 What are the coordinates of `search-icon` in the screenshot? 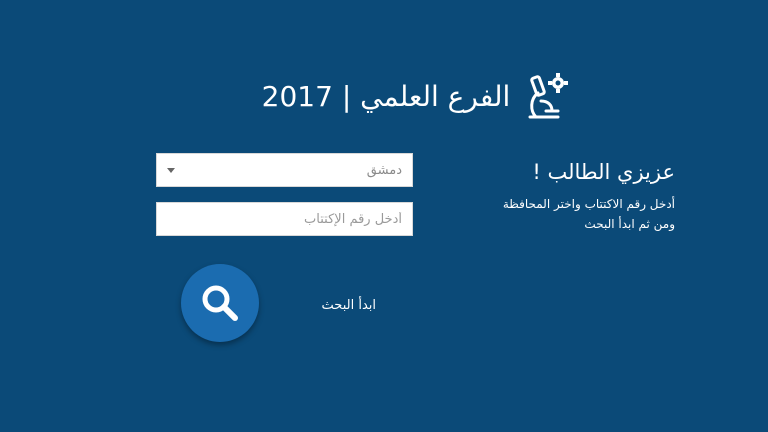 It's located at (220, 303).